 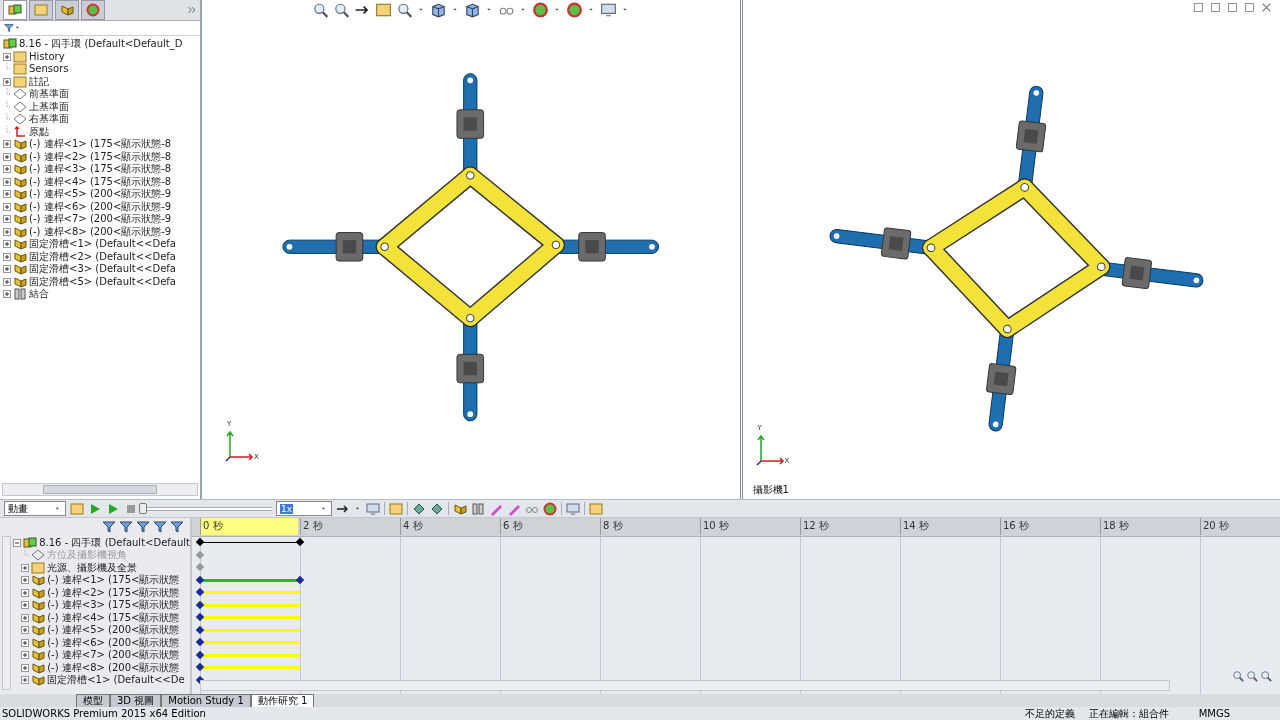 I want to click on tree-item: (-) 連桿<8> (200<顯示狀態, so click(x=113, y=667).